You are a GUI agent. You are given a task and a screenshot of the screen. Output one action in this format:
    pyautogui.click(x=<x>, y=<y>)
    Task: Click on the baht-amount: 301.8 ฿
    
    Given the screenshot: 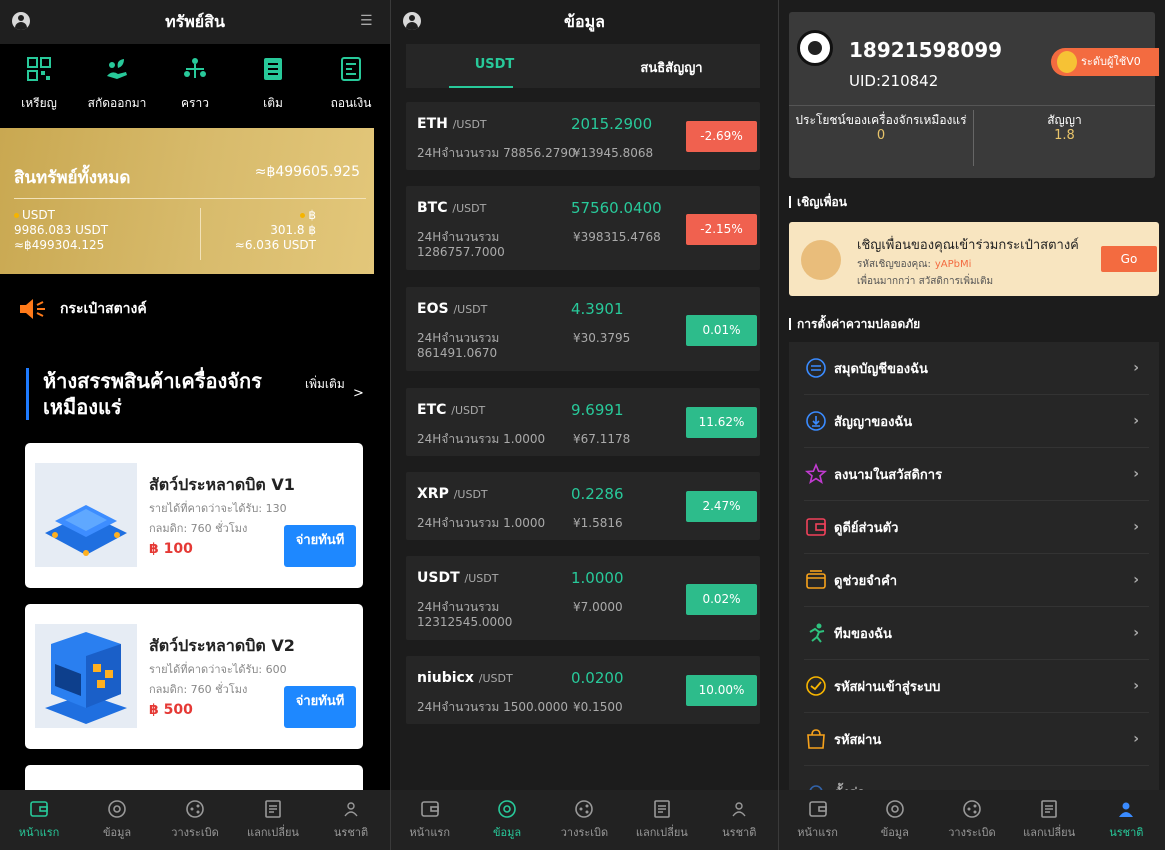 What is the action you would take?
    pyautogui.click(x=293, y=230)
    